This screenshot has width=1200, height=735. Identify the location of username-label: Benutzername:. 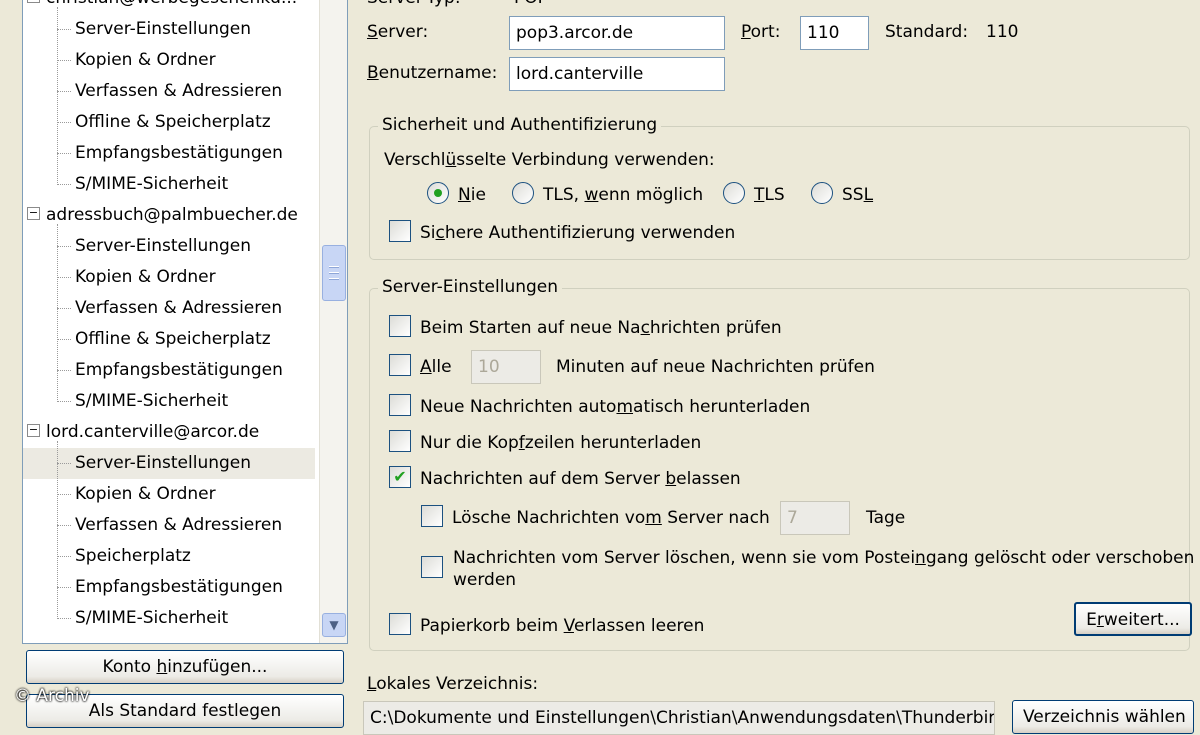
(432, 73).